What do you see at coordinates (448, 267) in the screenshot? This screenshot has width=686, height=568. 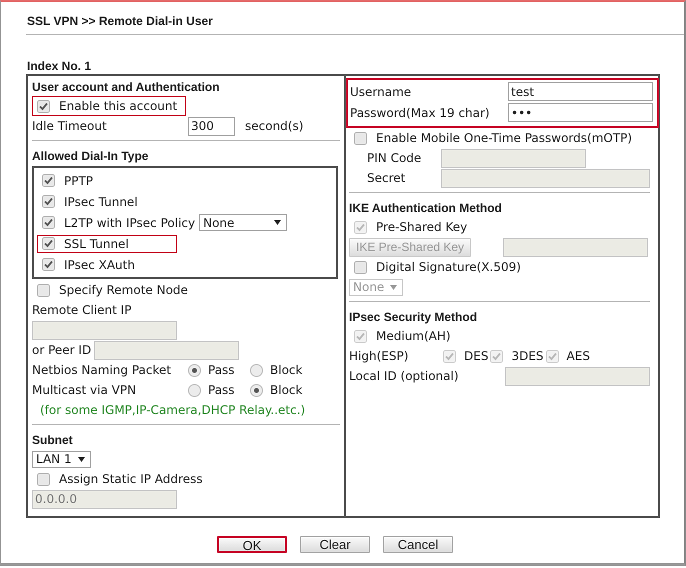 I see `checkbox-label: Digital Signature(X.509)` at bounding box center [448, 267].